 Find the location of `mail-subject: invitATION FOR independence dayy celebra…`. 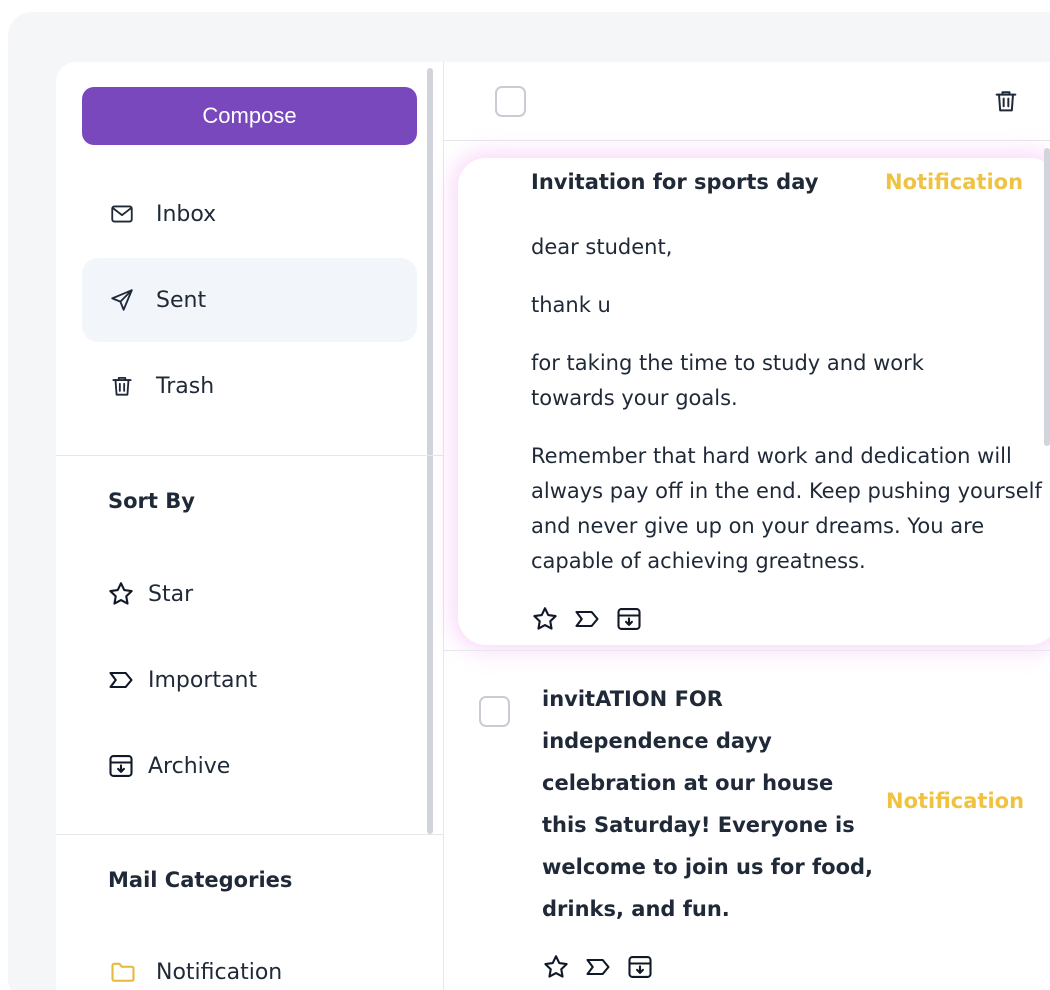

mail-subject: invitATION FOR independence dayy celebra… is located at coordinates (712, 804).